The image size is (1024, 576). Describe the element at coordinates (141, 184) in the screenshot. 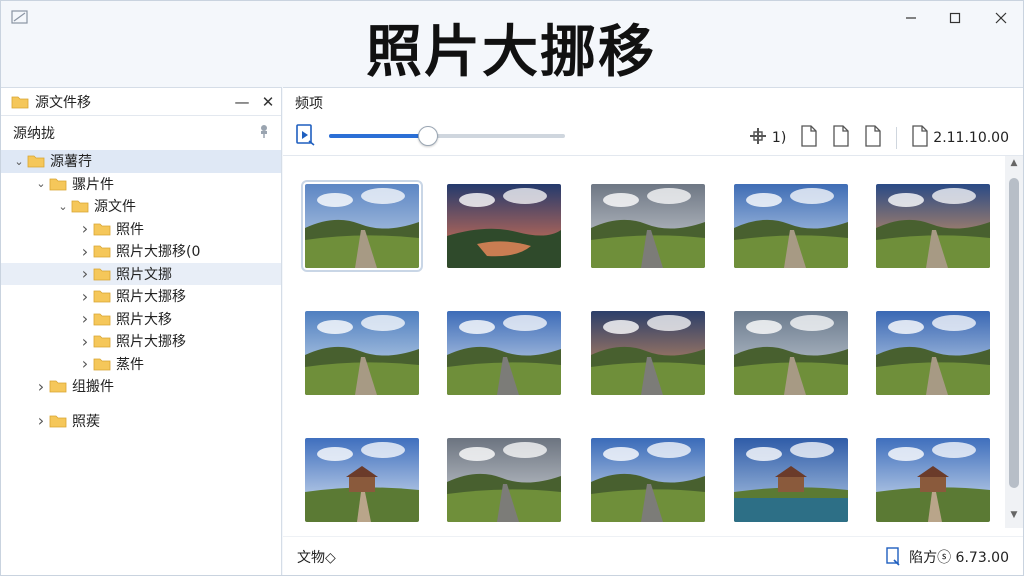

I see `tree-item: ⌄ 骡片件` at that location.